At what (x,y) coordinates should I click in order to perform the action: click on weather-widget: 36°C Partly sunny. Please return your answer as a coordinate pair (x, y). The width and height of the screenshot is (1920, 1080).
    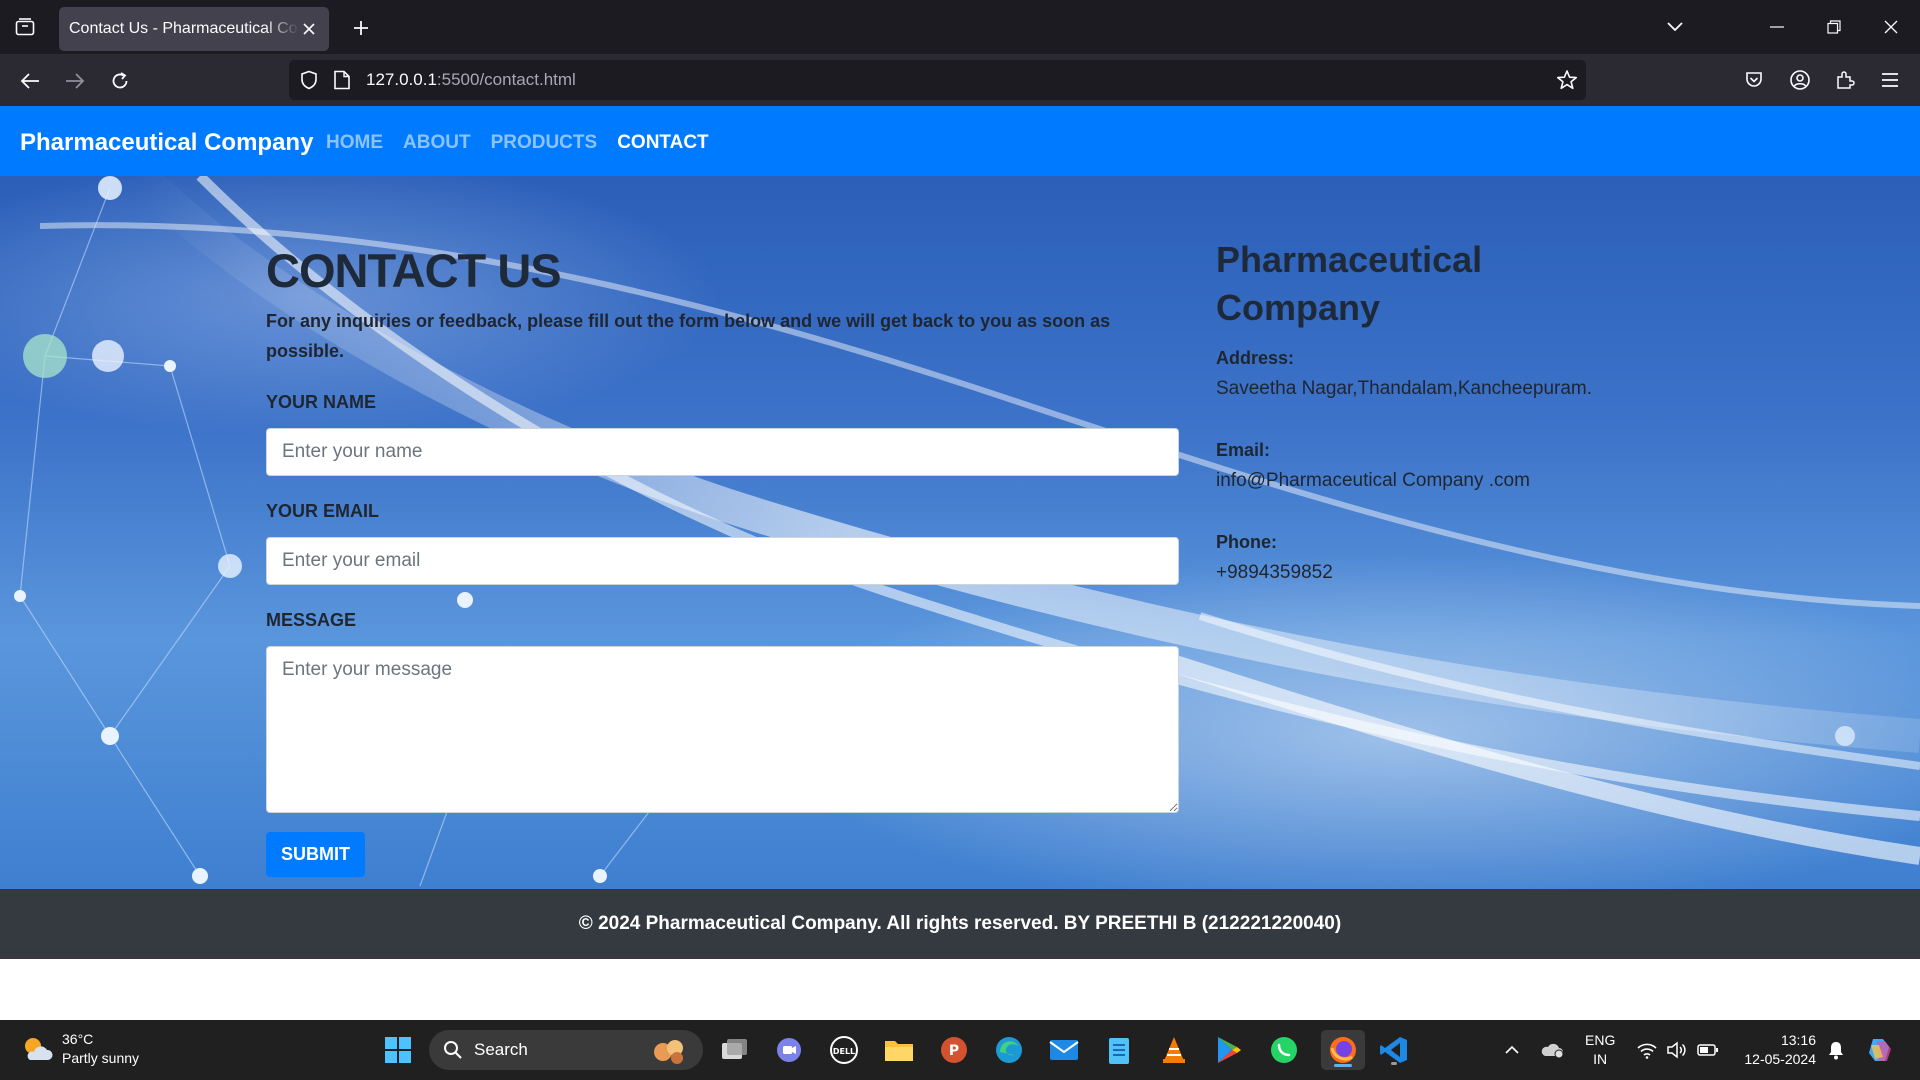
    Looking at the image, I should click on (79, 1049).